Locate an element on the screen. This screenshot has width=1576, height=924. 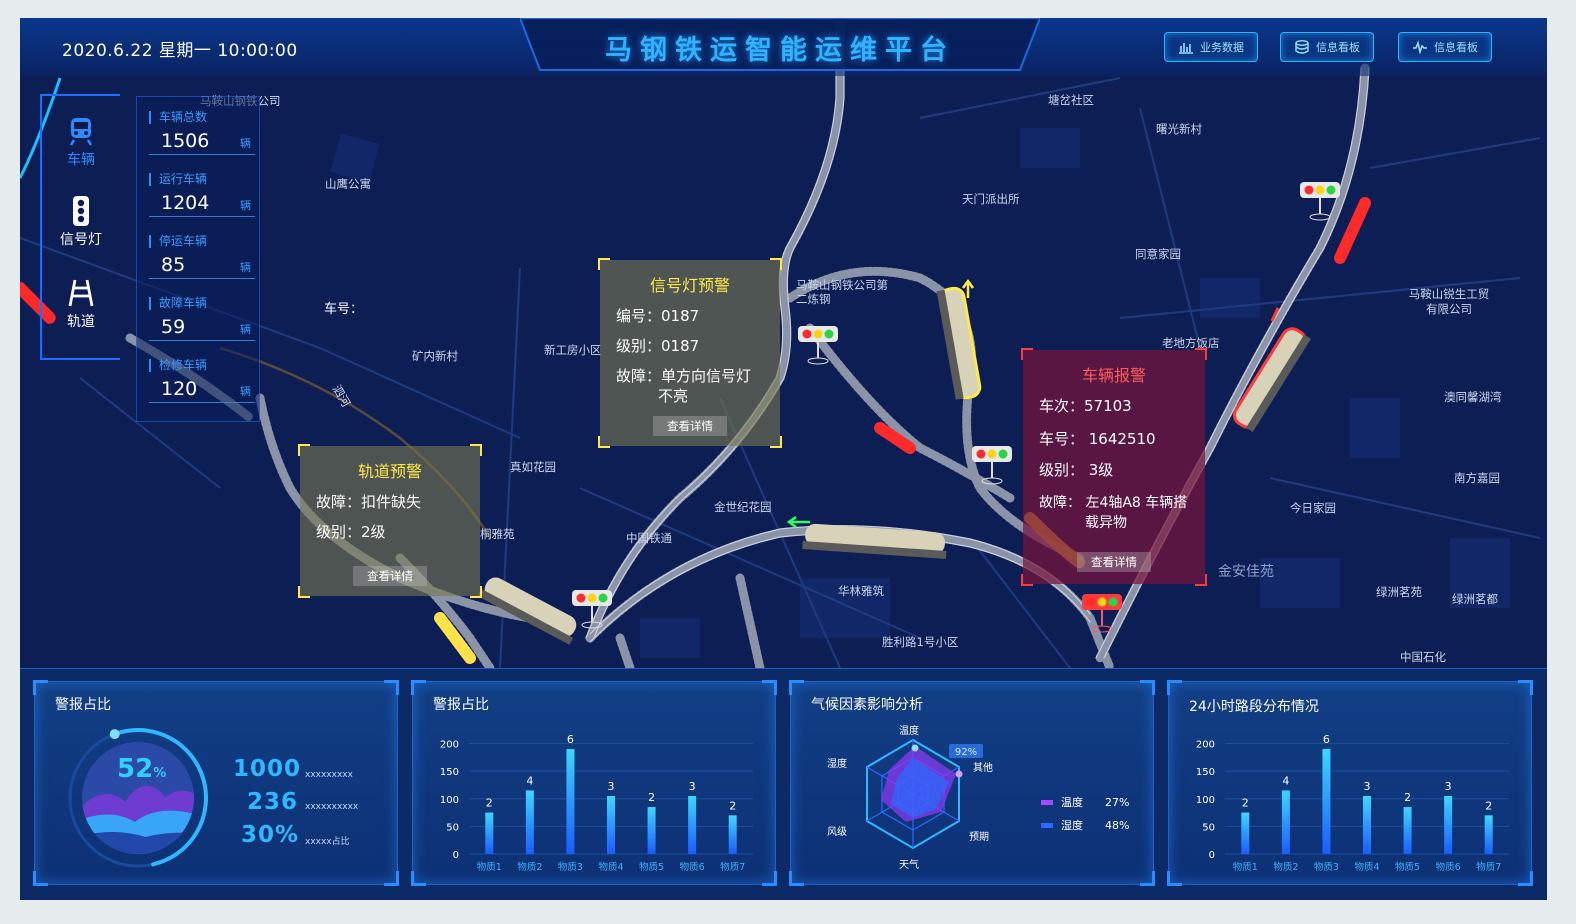
radar-axis-label: 预期 is located at coordinates (979, 837).